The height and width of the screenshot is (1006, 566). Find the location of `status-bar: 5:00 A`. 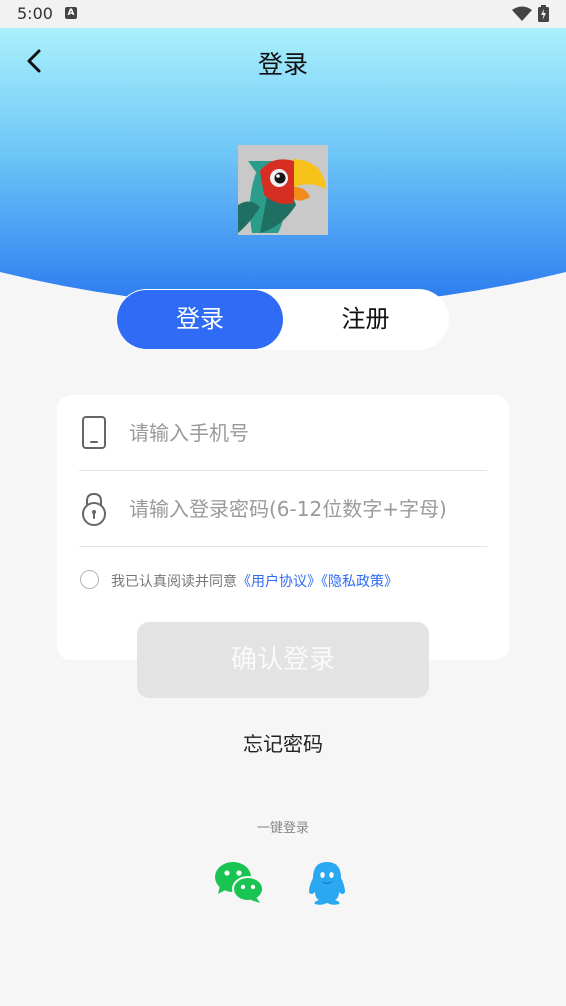

status-bar: 5:00 A is located at coordinates (283, 14).